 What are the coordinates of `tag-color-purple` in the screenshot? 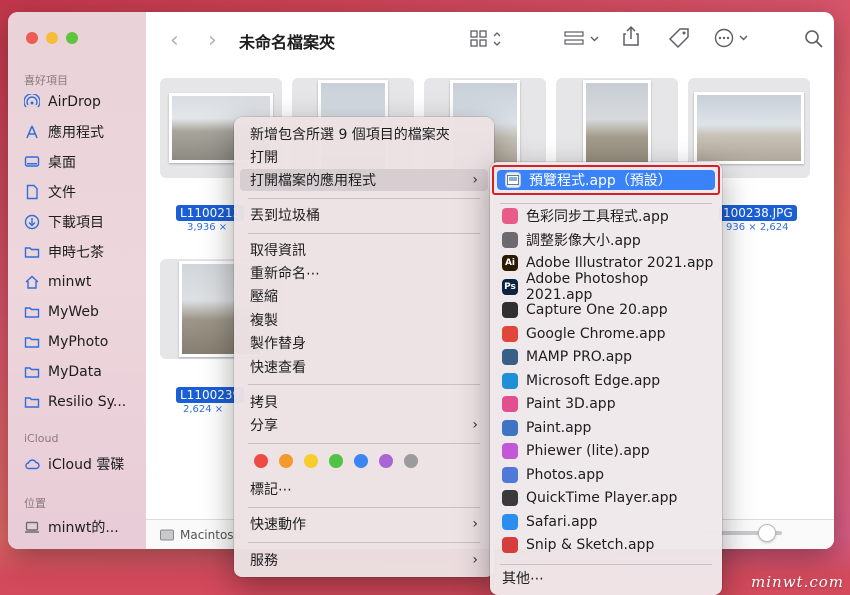 It's located at (386, 461).